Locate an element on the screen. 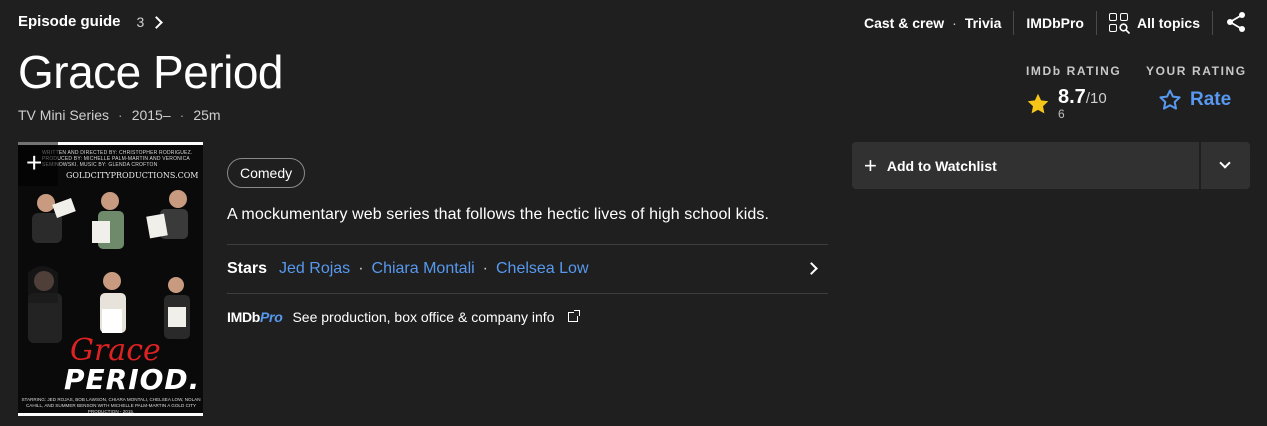 This screenshot has height=426, width=1267. rating-votes: 6 is located at coordinates (1061, 114).